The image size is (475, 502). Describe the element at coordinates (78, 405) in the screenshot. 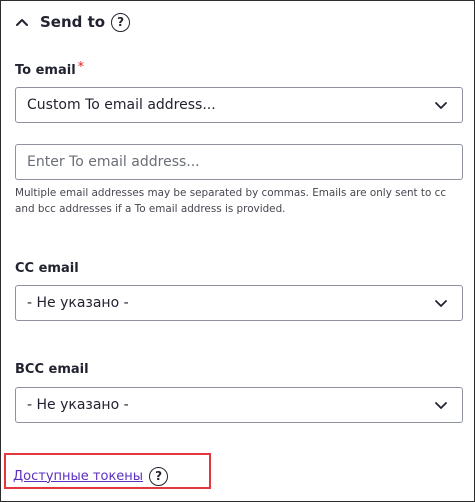

I see `bcc-email-select-value: - Не указано -` at that location.